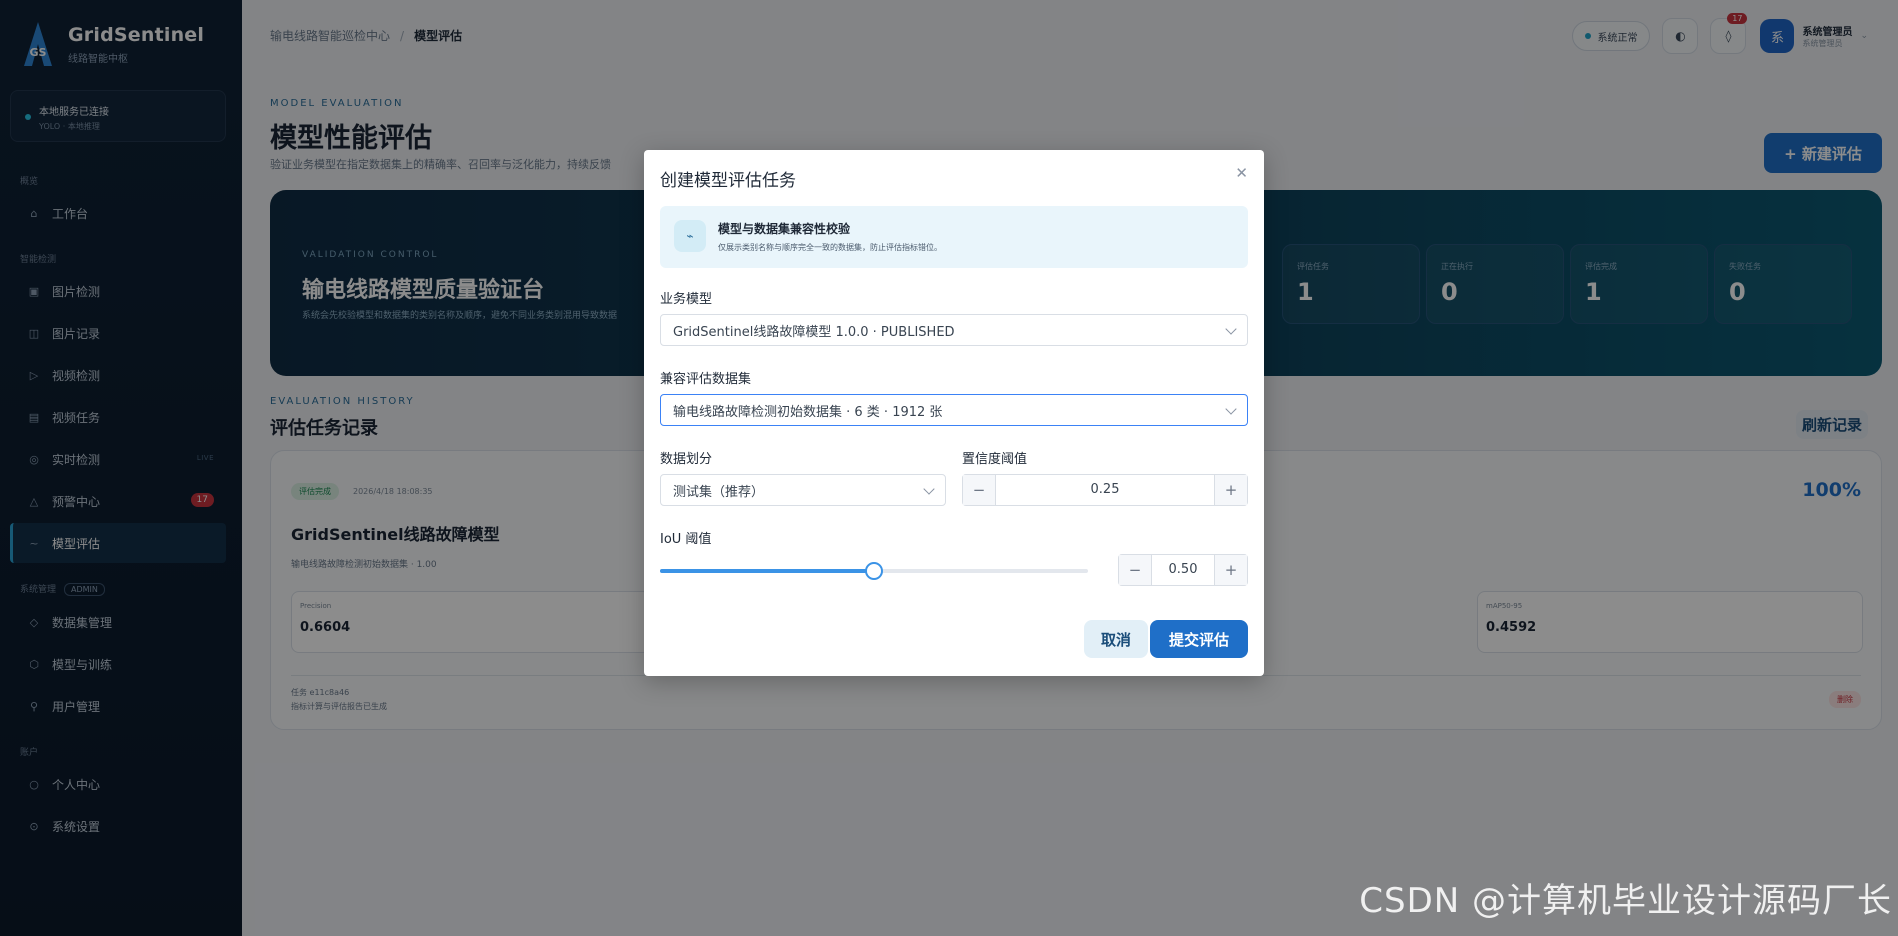 This screenshot has width=1898, height=936. I want to click on dataset-select: 输电线路故障检测初始数据集 · 6 类 · 1912 张, so click(954, 410).